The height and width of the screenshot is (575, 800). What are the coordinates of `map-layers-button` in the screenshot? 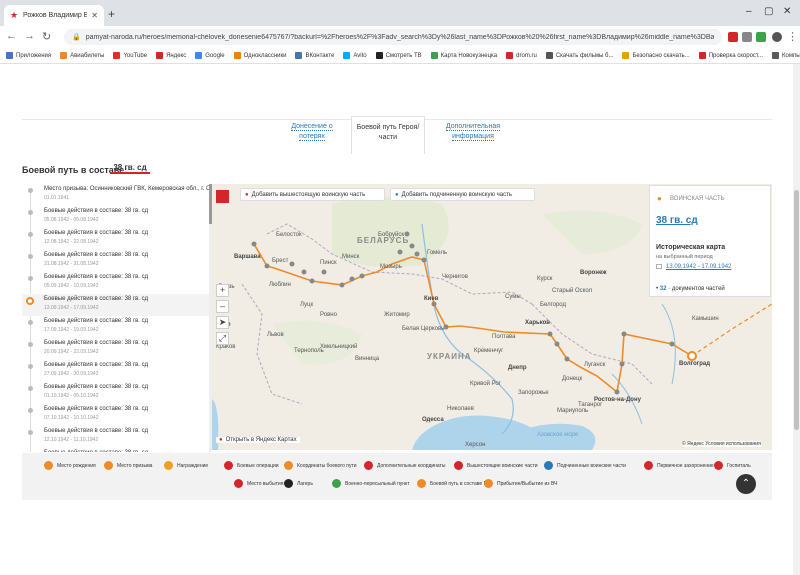 It's located at (222, 196).